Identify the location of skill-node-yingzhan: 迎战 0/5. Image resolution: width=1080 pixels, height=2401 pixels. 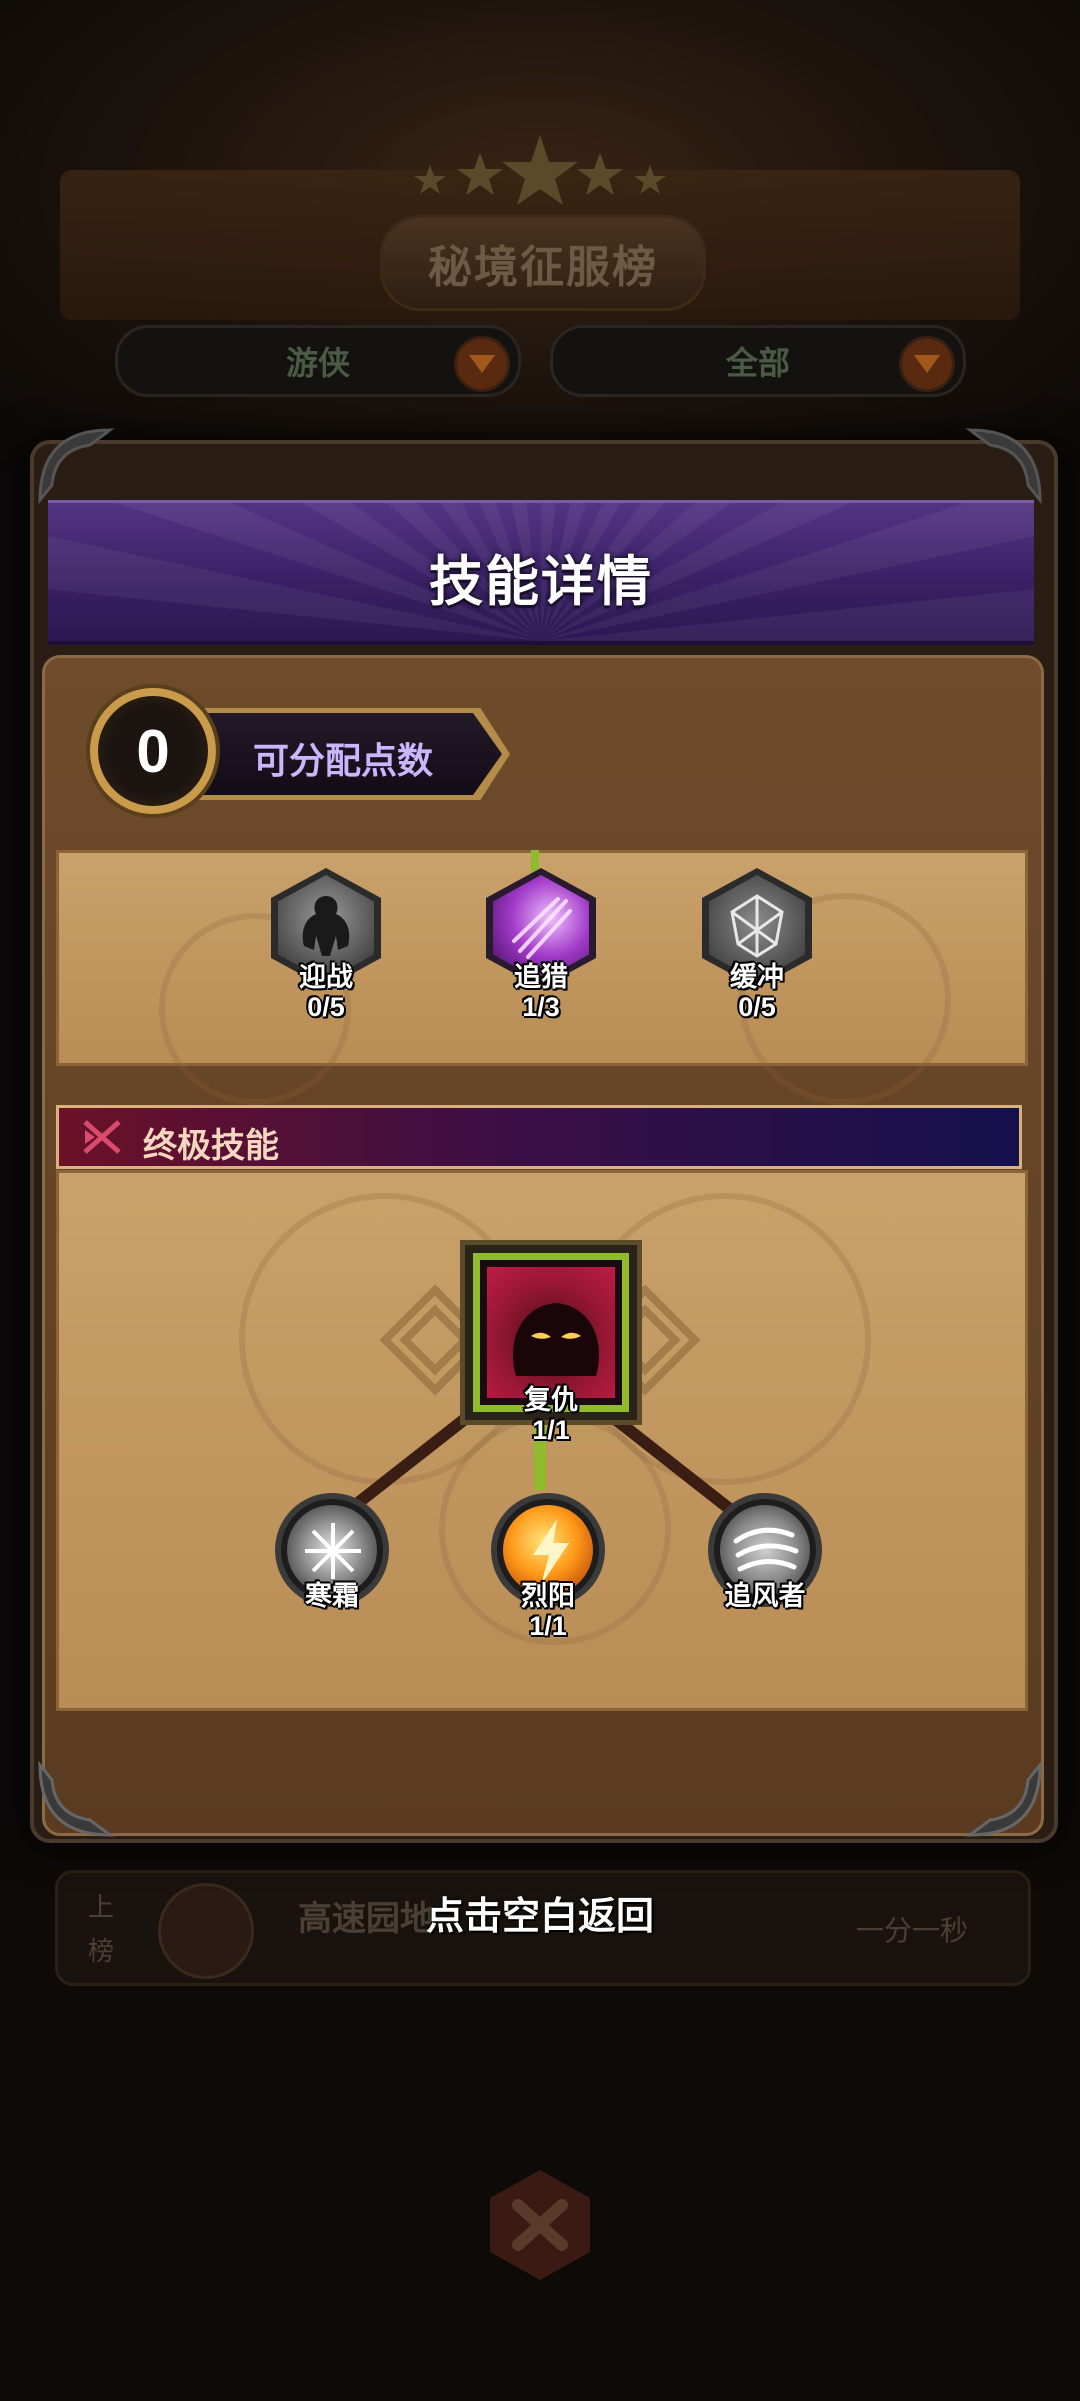
(326, 945).